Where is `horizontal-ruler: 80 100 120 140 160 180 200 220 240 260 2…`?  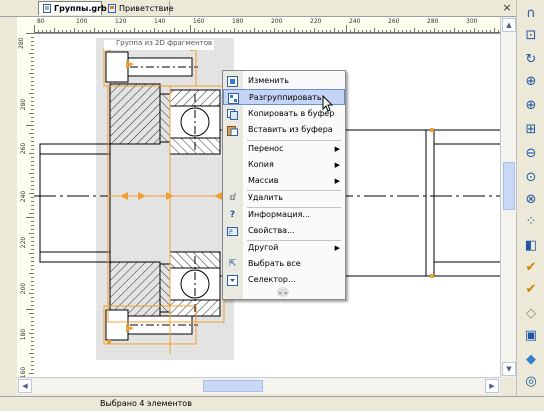 horizontal-ruler: 80 100 120 140 160 180 200 220 240 260 2… is located at coordinates (267, 25).